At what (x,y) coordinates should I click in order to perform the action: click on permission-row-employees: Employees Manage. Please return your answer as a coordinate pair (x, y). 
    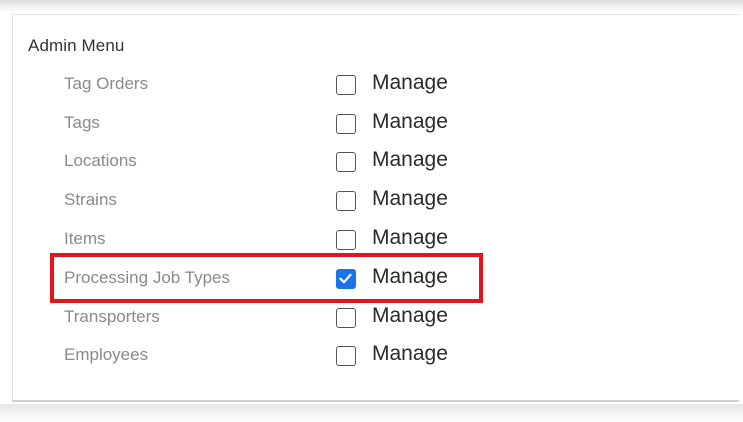
    Looking at the image, I should click on (371, 356).